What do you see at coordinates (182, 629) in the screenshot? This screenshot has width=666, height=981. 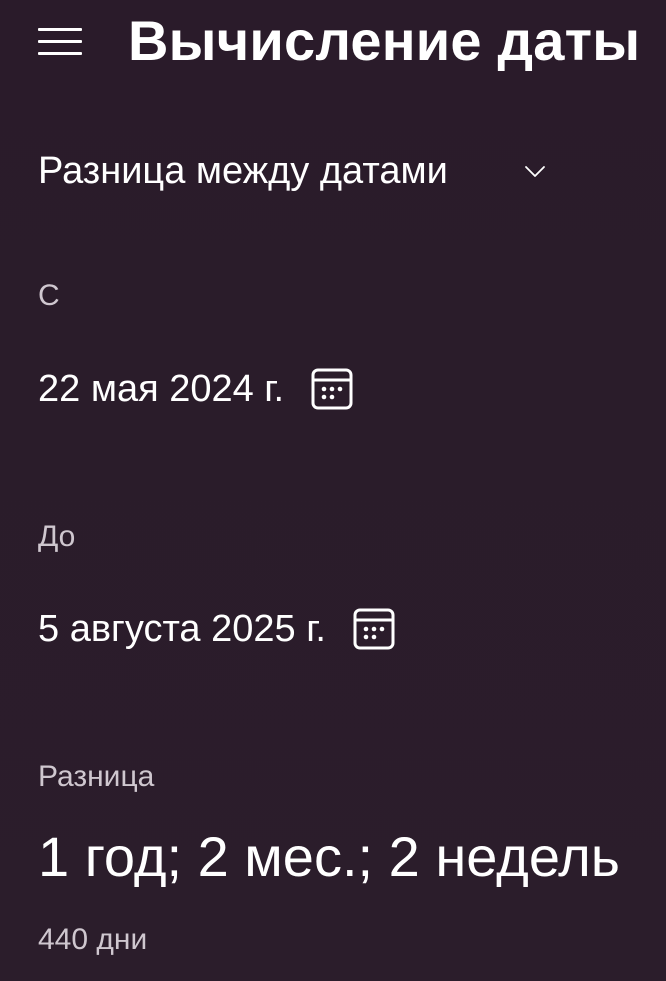 I see `to-date-value: 5 августа 2025 г.` at bounding box center [182, 629].